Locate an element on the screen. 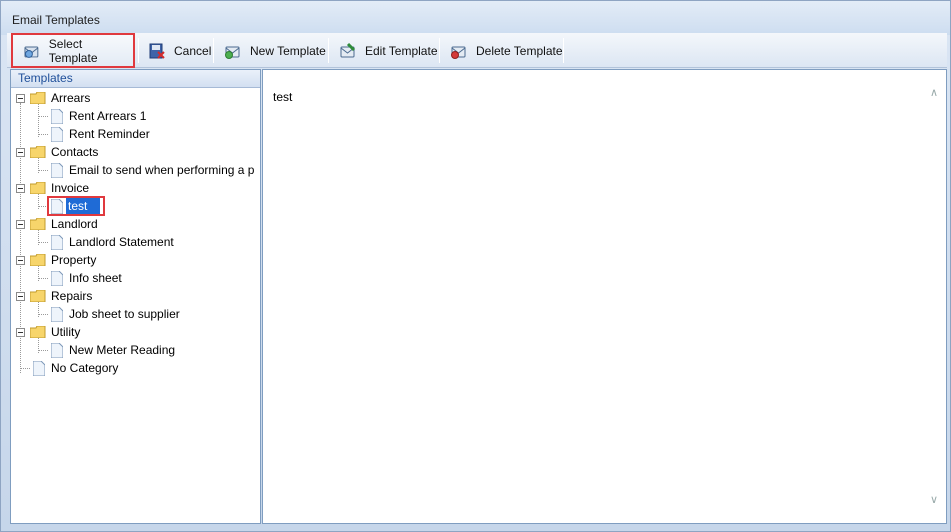 The height and width of the screenshot is (532, 951). tree-item-info-sheet: Info sheet is located at coordinates (135, 278).